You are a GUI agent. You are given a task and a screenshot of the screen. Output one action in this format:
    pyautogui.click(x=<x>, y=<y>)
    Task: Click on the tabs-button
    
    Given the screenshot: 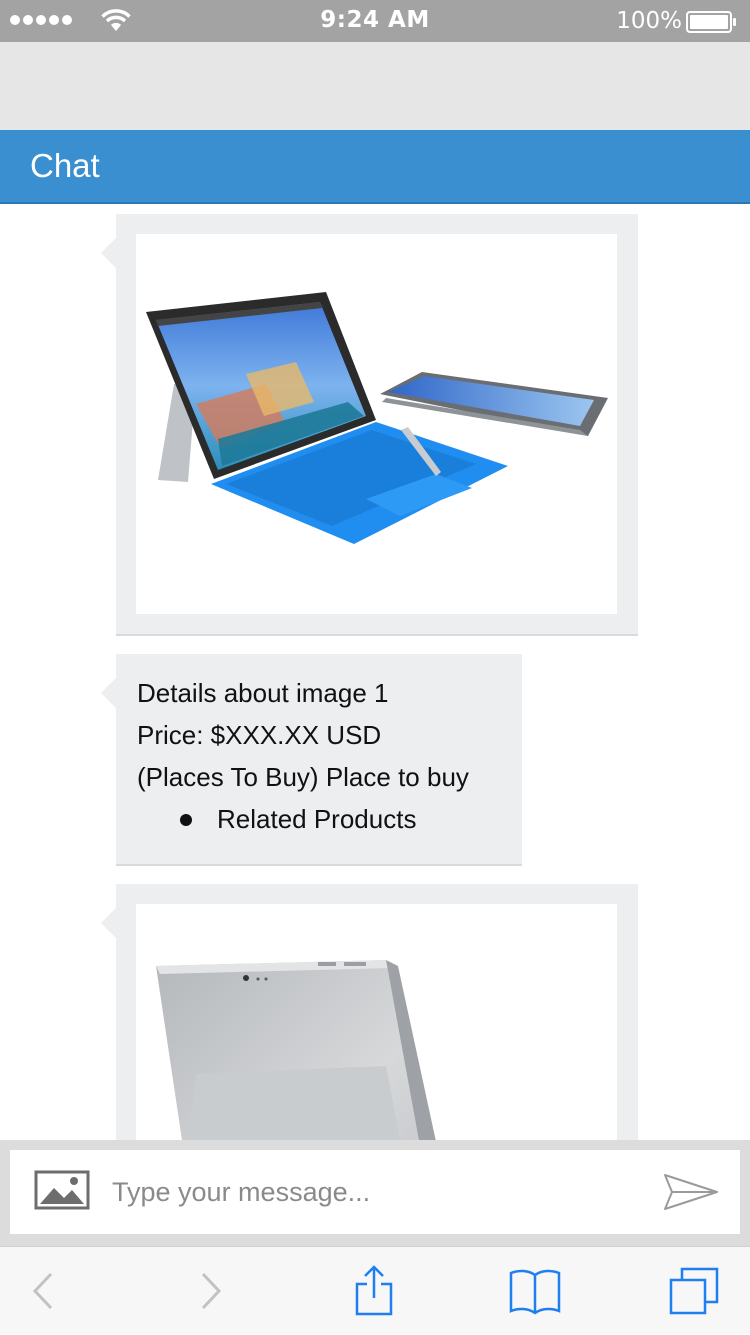 What is the action you would take?
    pyautogui.click(x=694, y=1291)
    